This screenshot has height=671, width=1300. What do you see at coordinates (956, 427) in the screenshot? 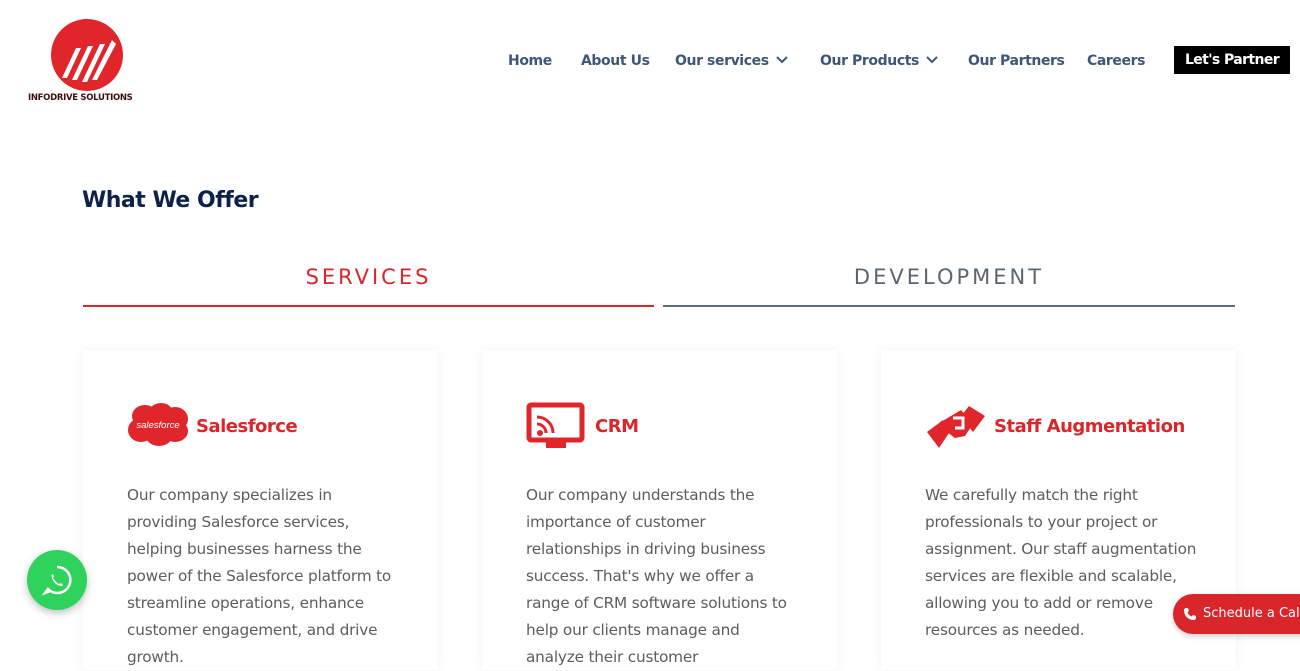
I see `handshake-icon` at bounding box center [956, 427].